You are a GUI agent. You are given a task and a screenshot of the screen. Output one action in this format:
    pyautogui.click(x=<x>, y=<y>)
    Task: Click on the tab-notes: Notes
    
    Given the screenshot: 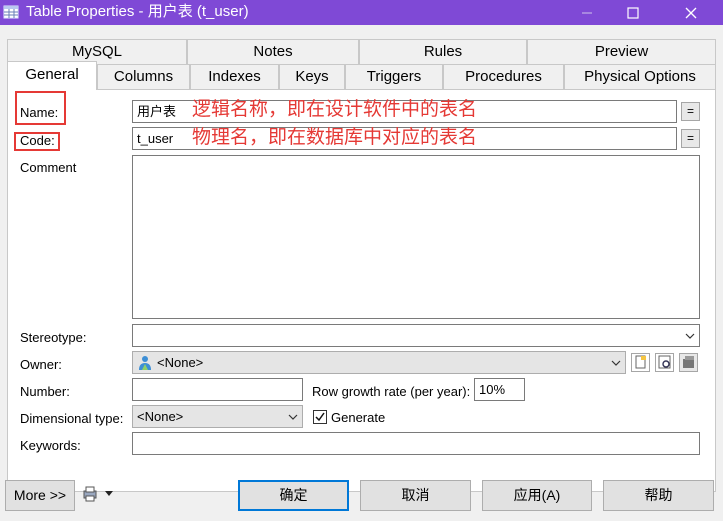 What is the action you would take?
    pyautogui.click(x=273, y=51)
    